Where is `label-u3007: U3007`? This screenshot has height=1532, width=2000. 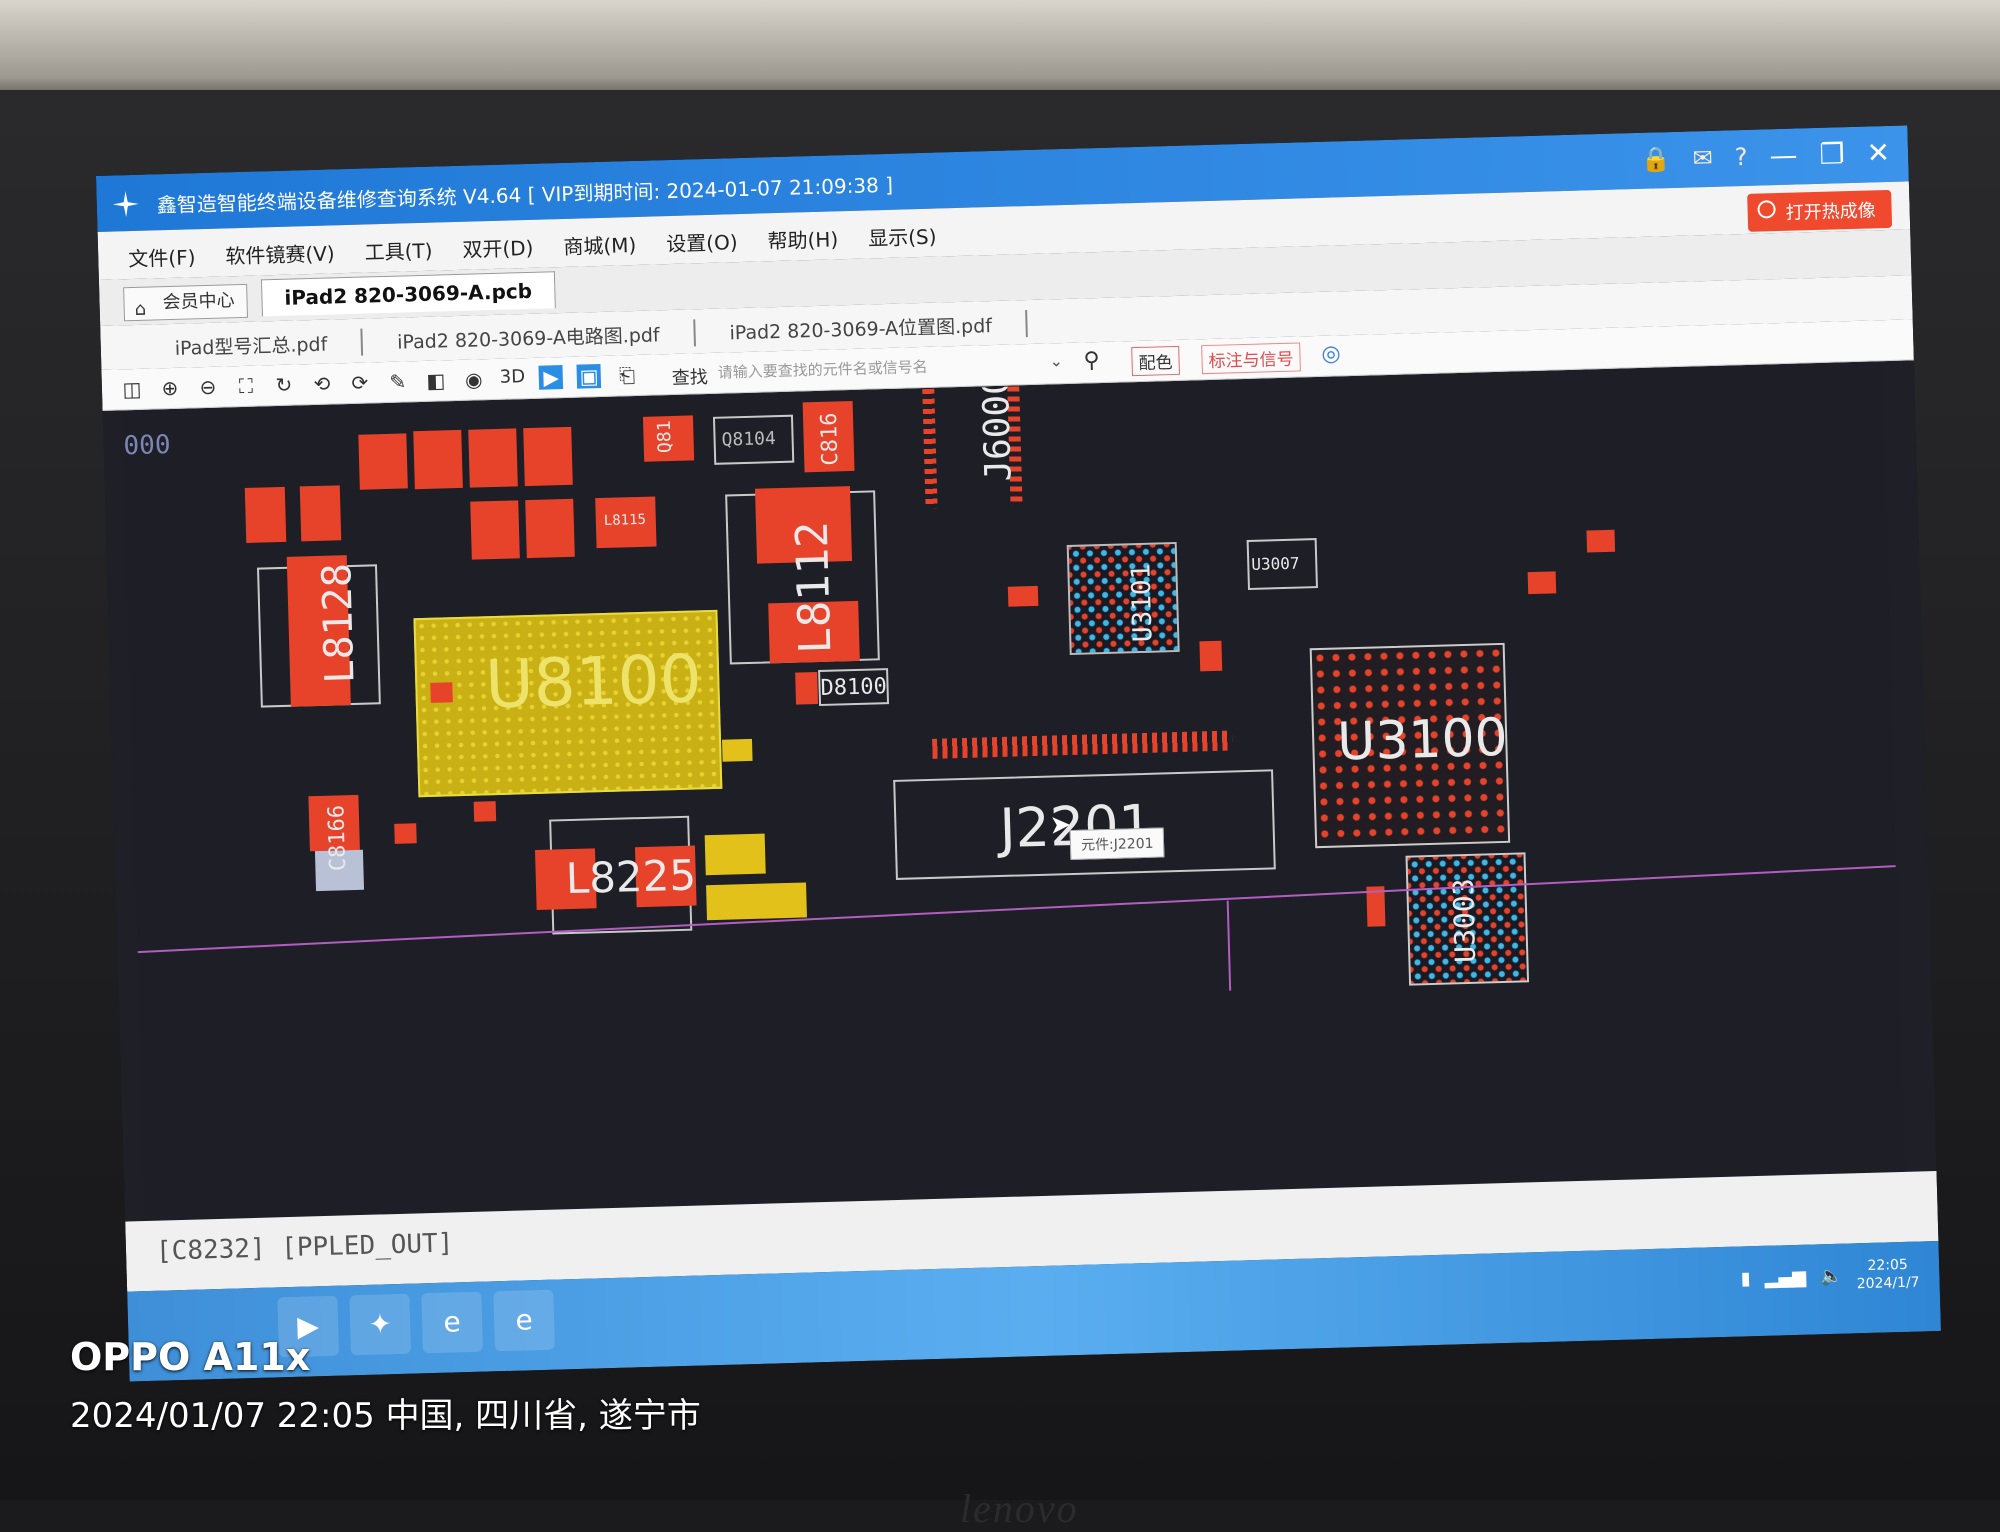
label-u3007: U3007 is located at coordinates (1275, 563).